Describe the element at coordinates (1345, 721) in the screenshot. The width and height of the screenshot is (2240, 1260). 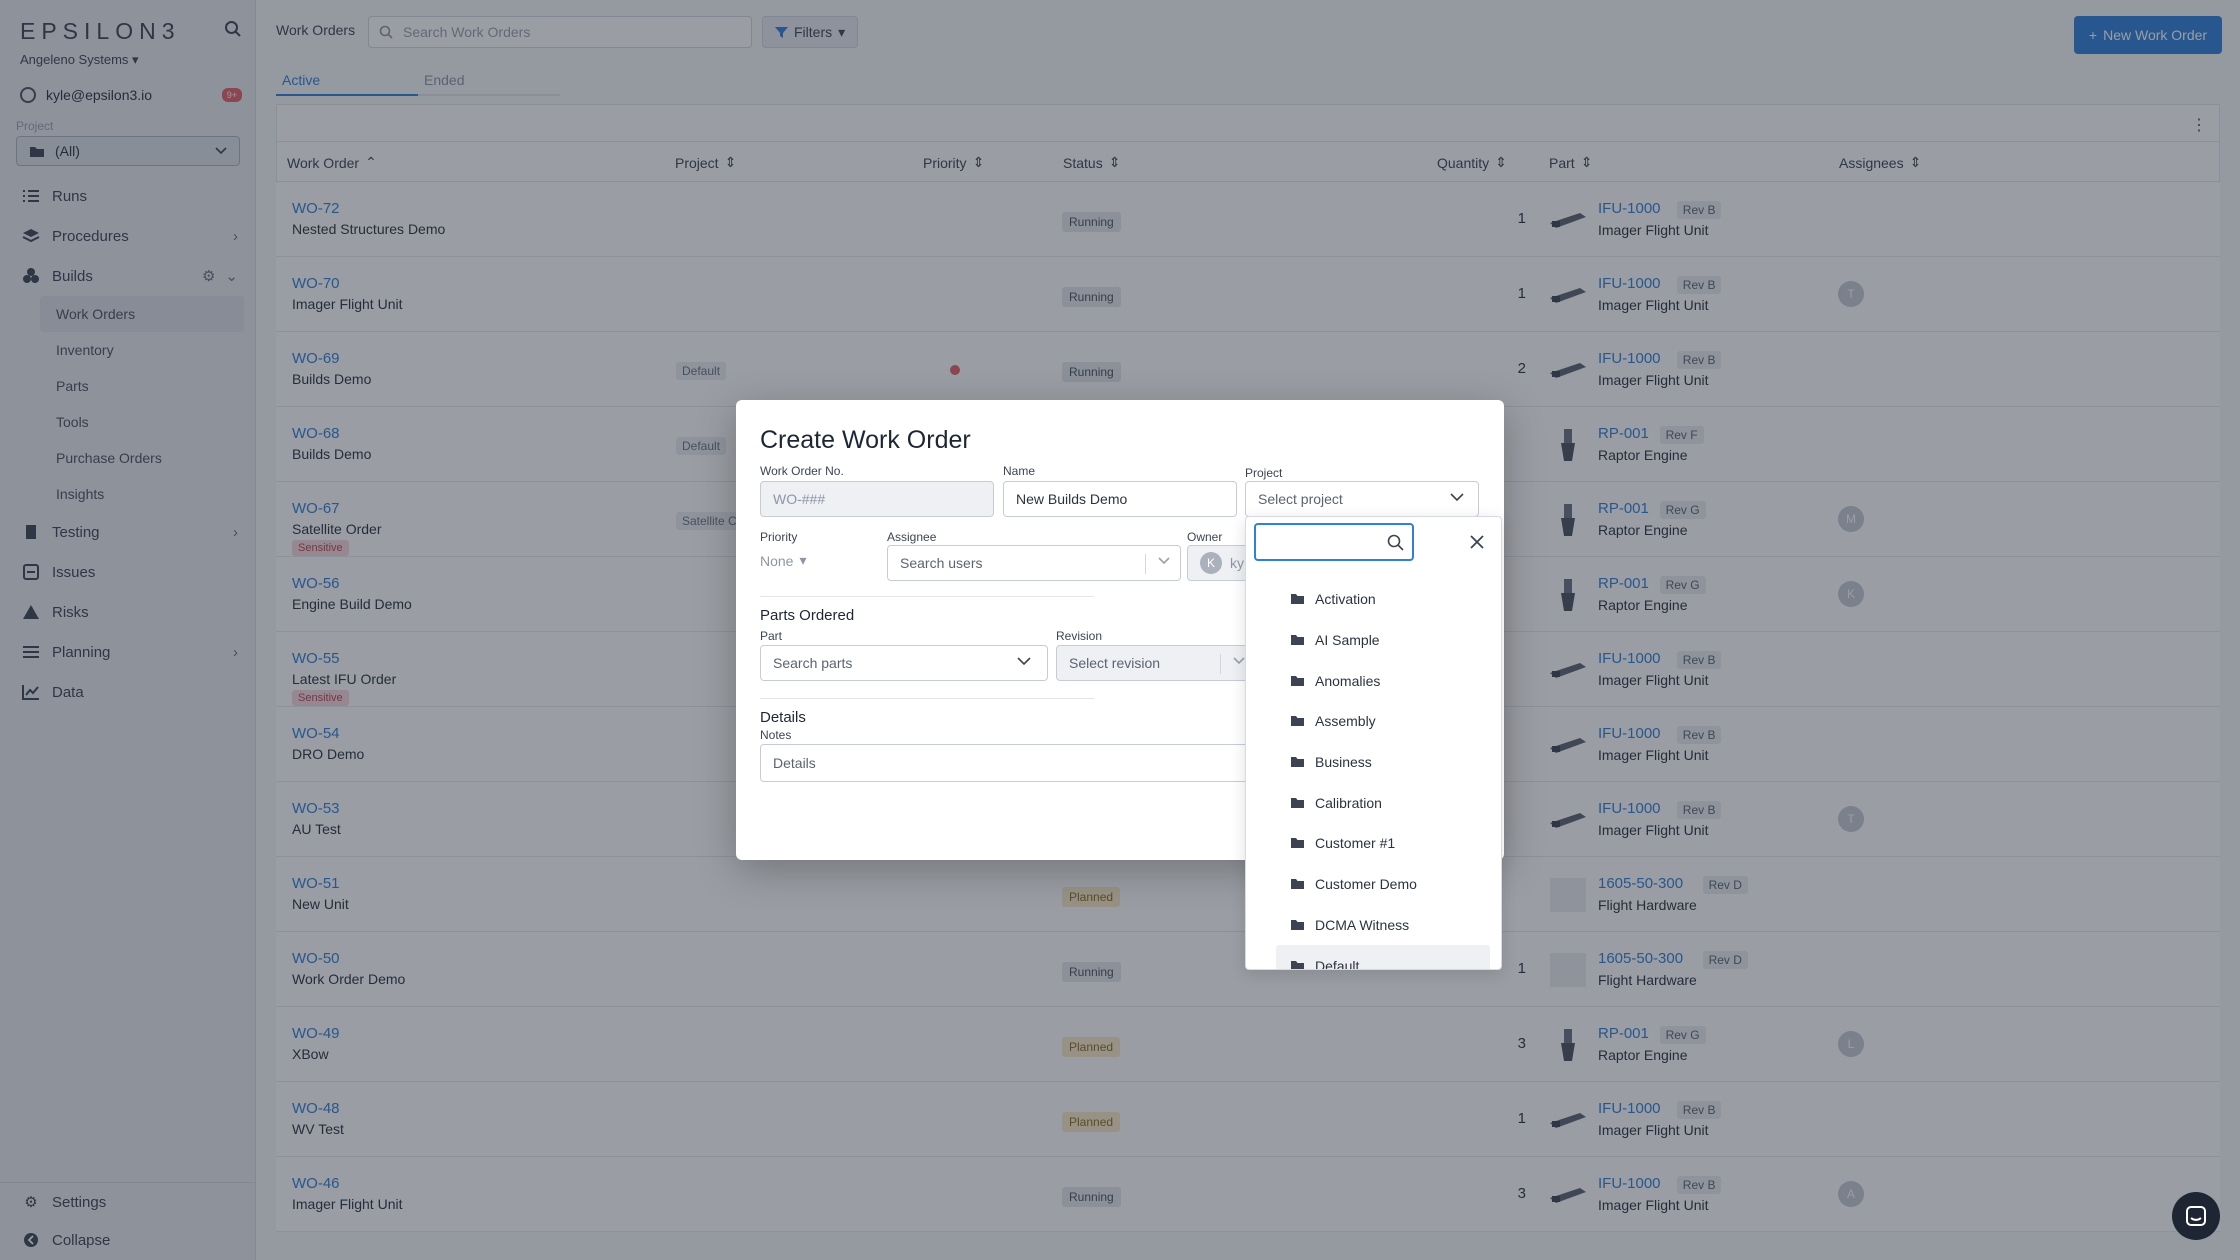
I see `project-option-label: Assembly` at that location.